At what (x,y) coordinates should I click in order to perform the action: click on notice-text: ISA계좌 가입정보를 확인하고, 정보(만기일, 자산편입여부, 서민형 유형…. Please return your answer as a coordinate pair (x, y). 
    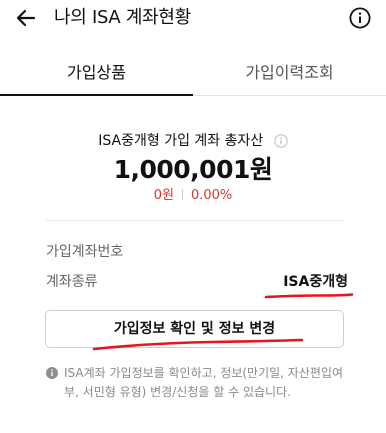
    Looking at the image, I should click on (203, 382).